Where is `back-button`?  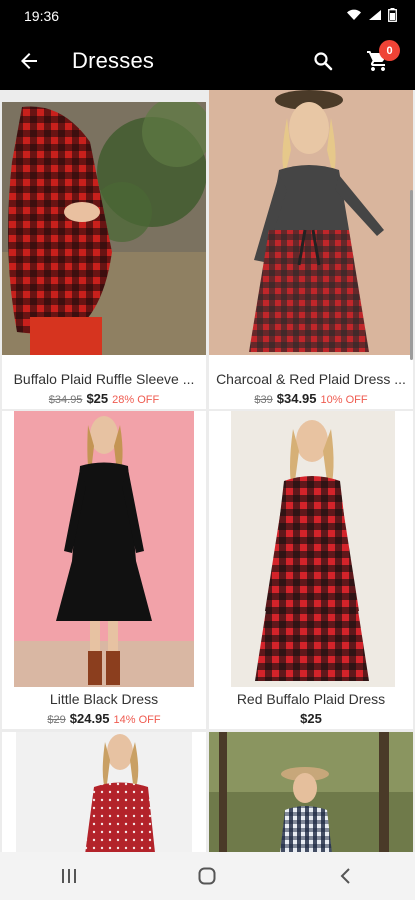 back-button is located at coordinates (29, 61).